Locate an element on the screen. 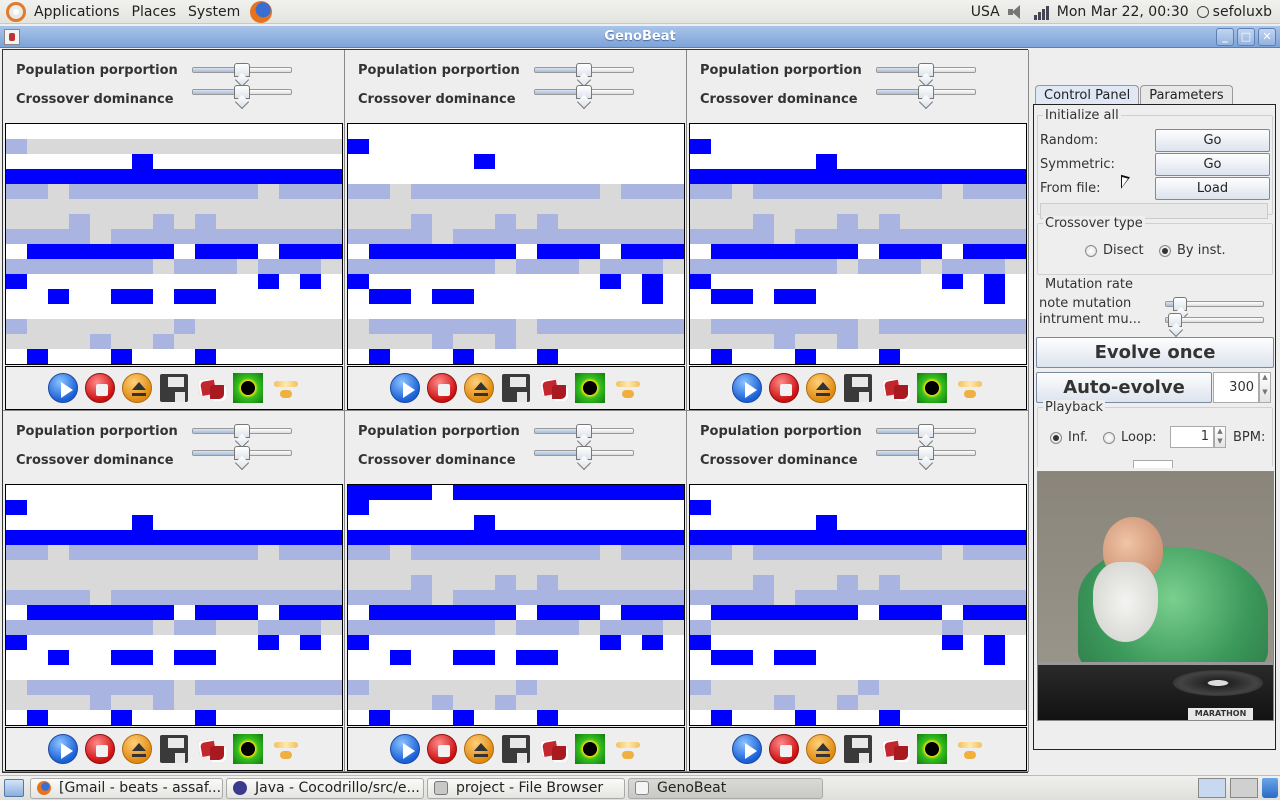 Image resolution: width=1280 pixels, height=800 pixels. symmetric-go-button: Go is located at coordinates (1212, 164).